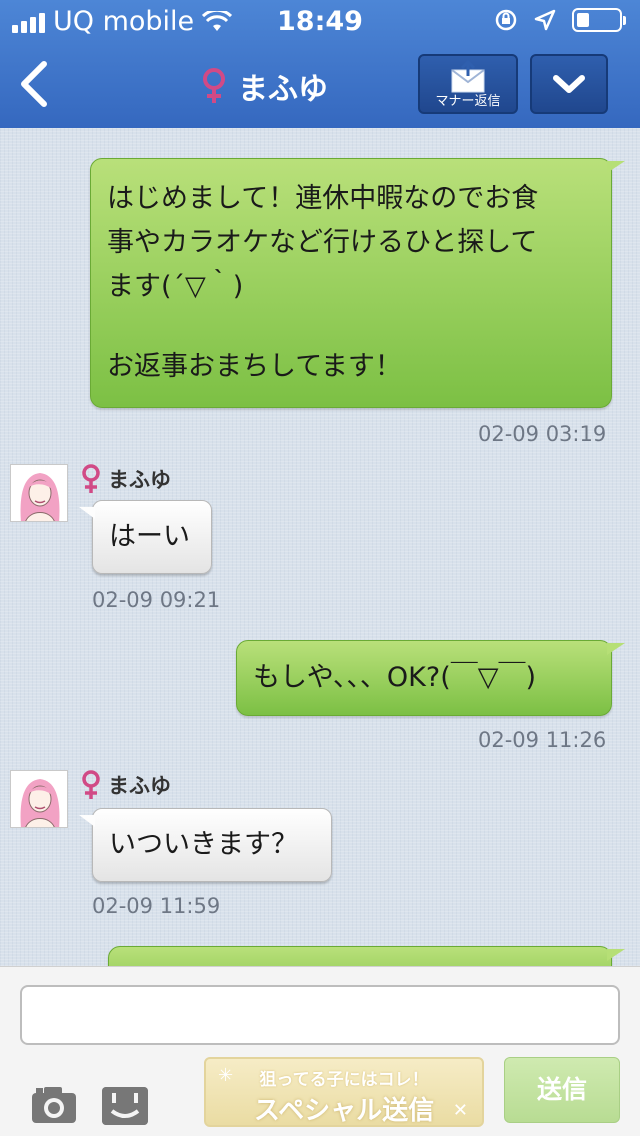  What do you see at coordinates (34, 84) in the screenshot?
I see `back-chevron-icon` at bounding box center [34, 84].